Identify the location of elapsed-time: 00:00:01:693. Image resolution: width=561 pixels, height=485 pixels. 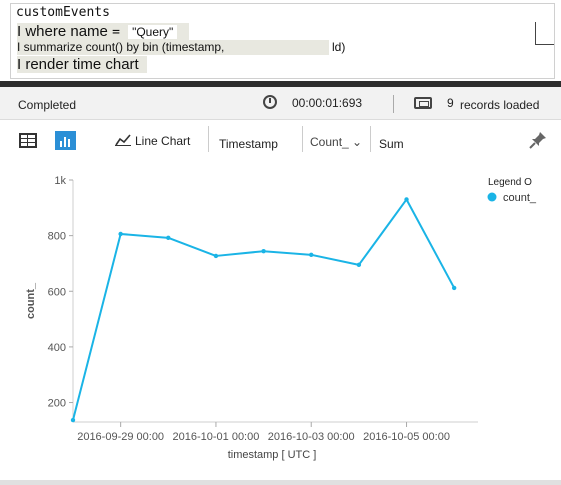
(327, 103).